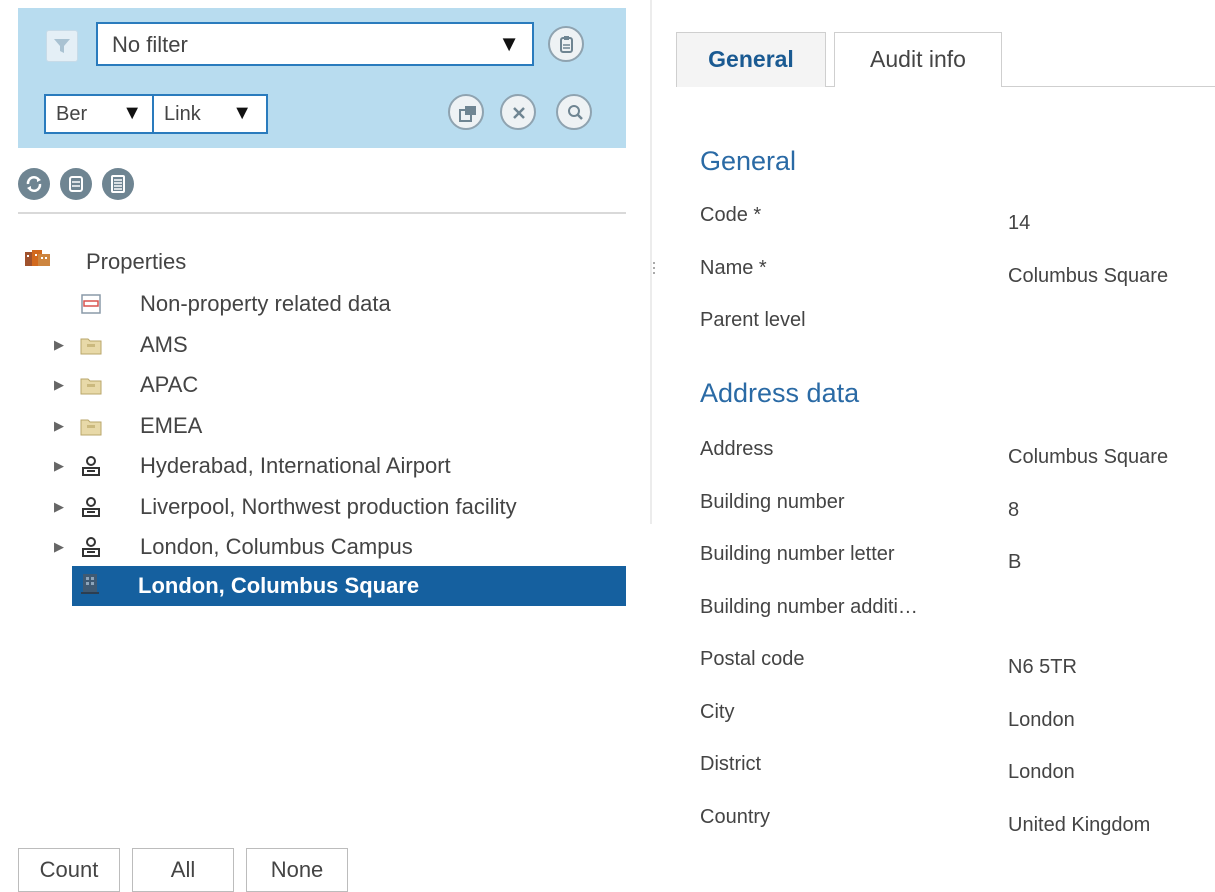 Image resolution: width=1215 pixels, height=892 pixels. What do you see at coordinates (276, 546) in the screenshot?
I see `tree-item-label: London, Columbus Campus` at bounding box center [276, 546].